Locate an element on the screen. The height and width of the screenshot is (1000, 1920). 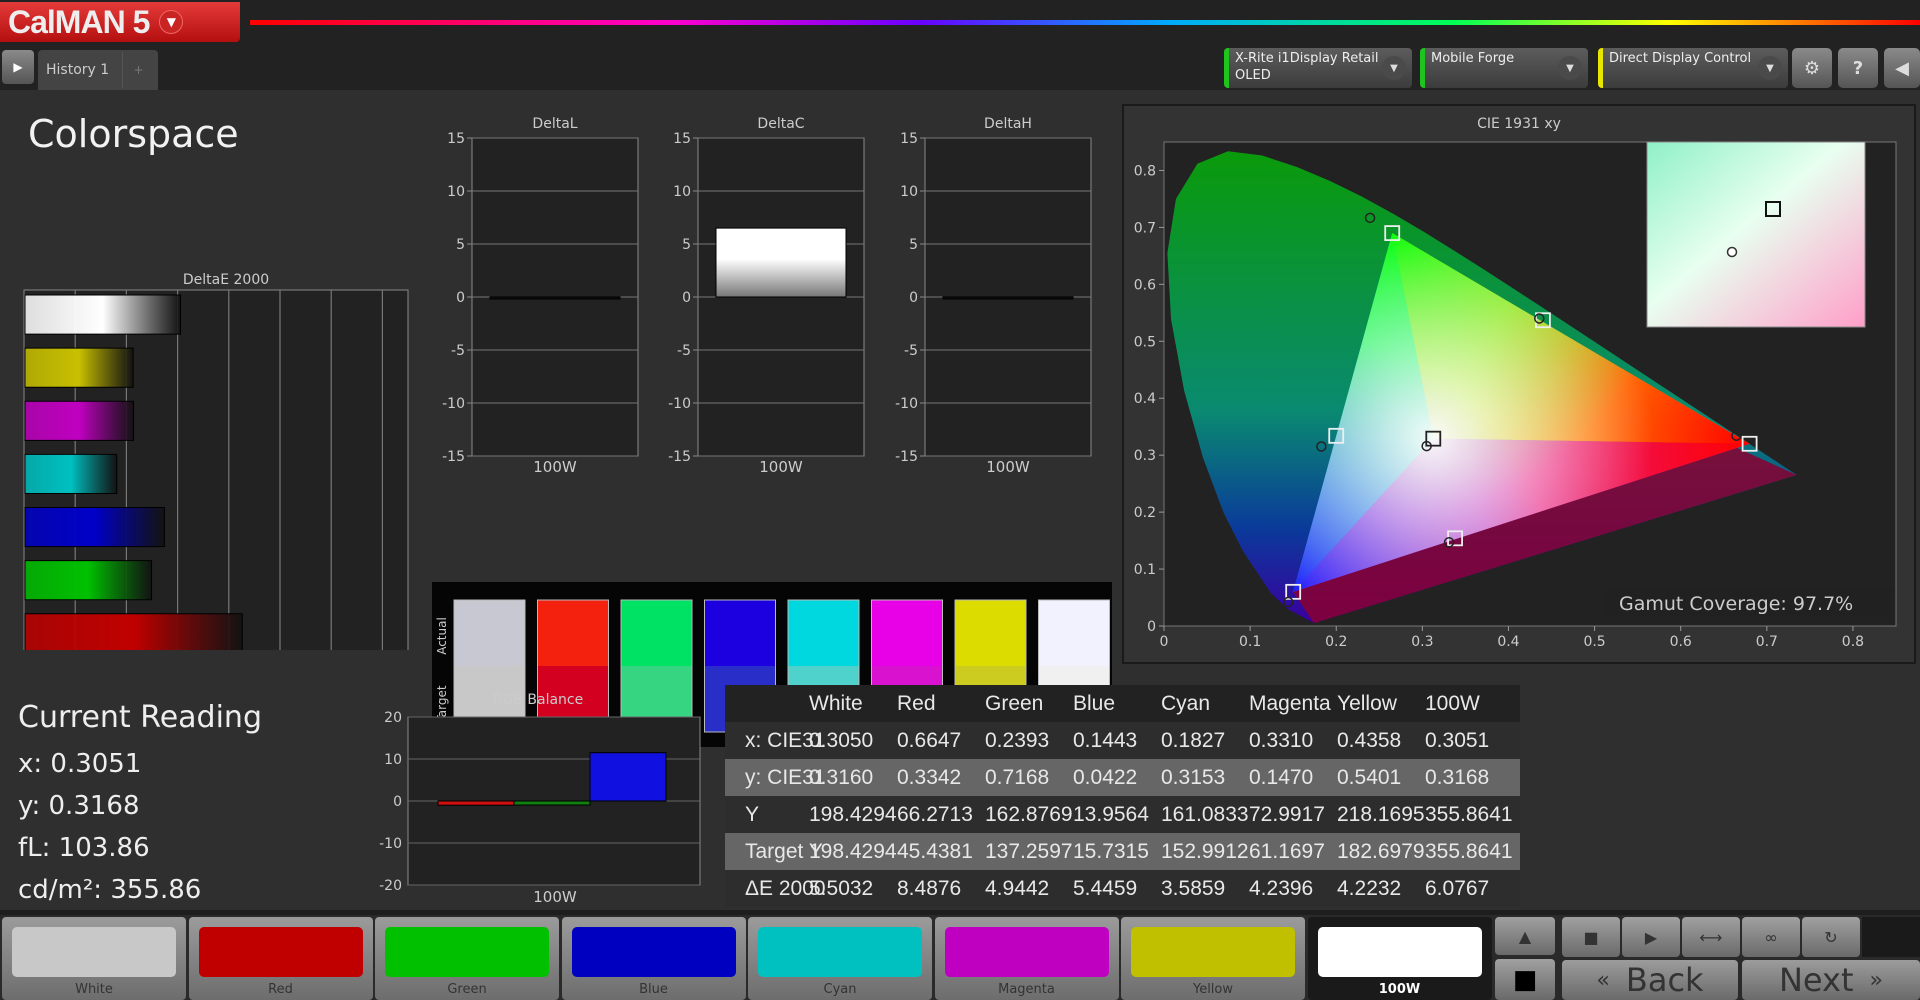
bar-red is located at coordinates (476, 803).